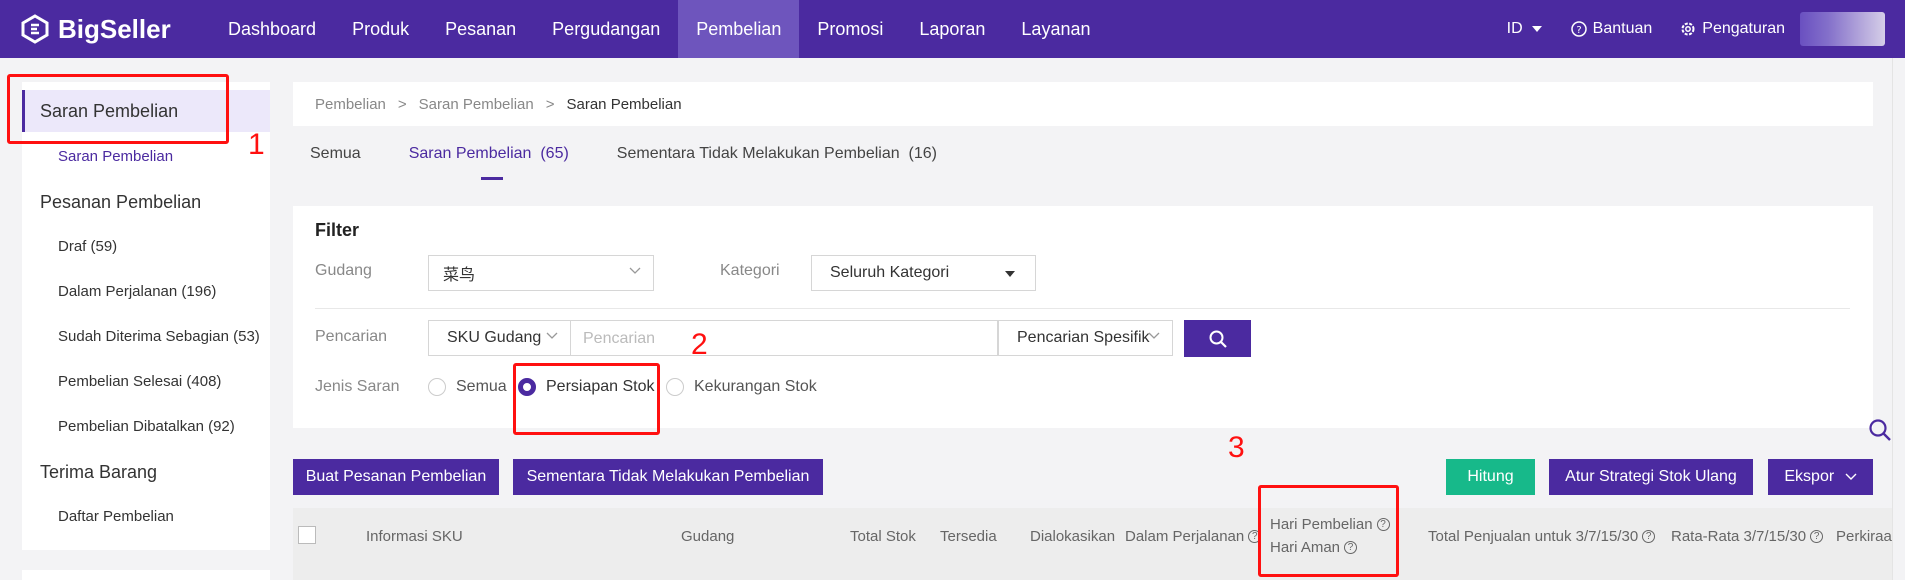  I want to click on search-type-select: SKU Gudang, so click(499, 338).